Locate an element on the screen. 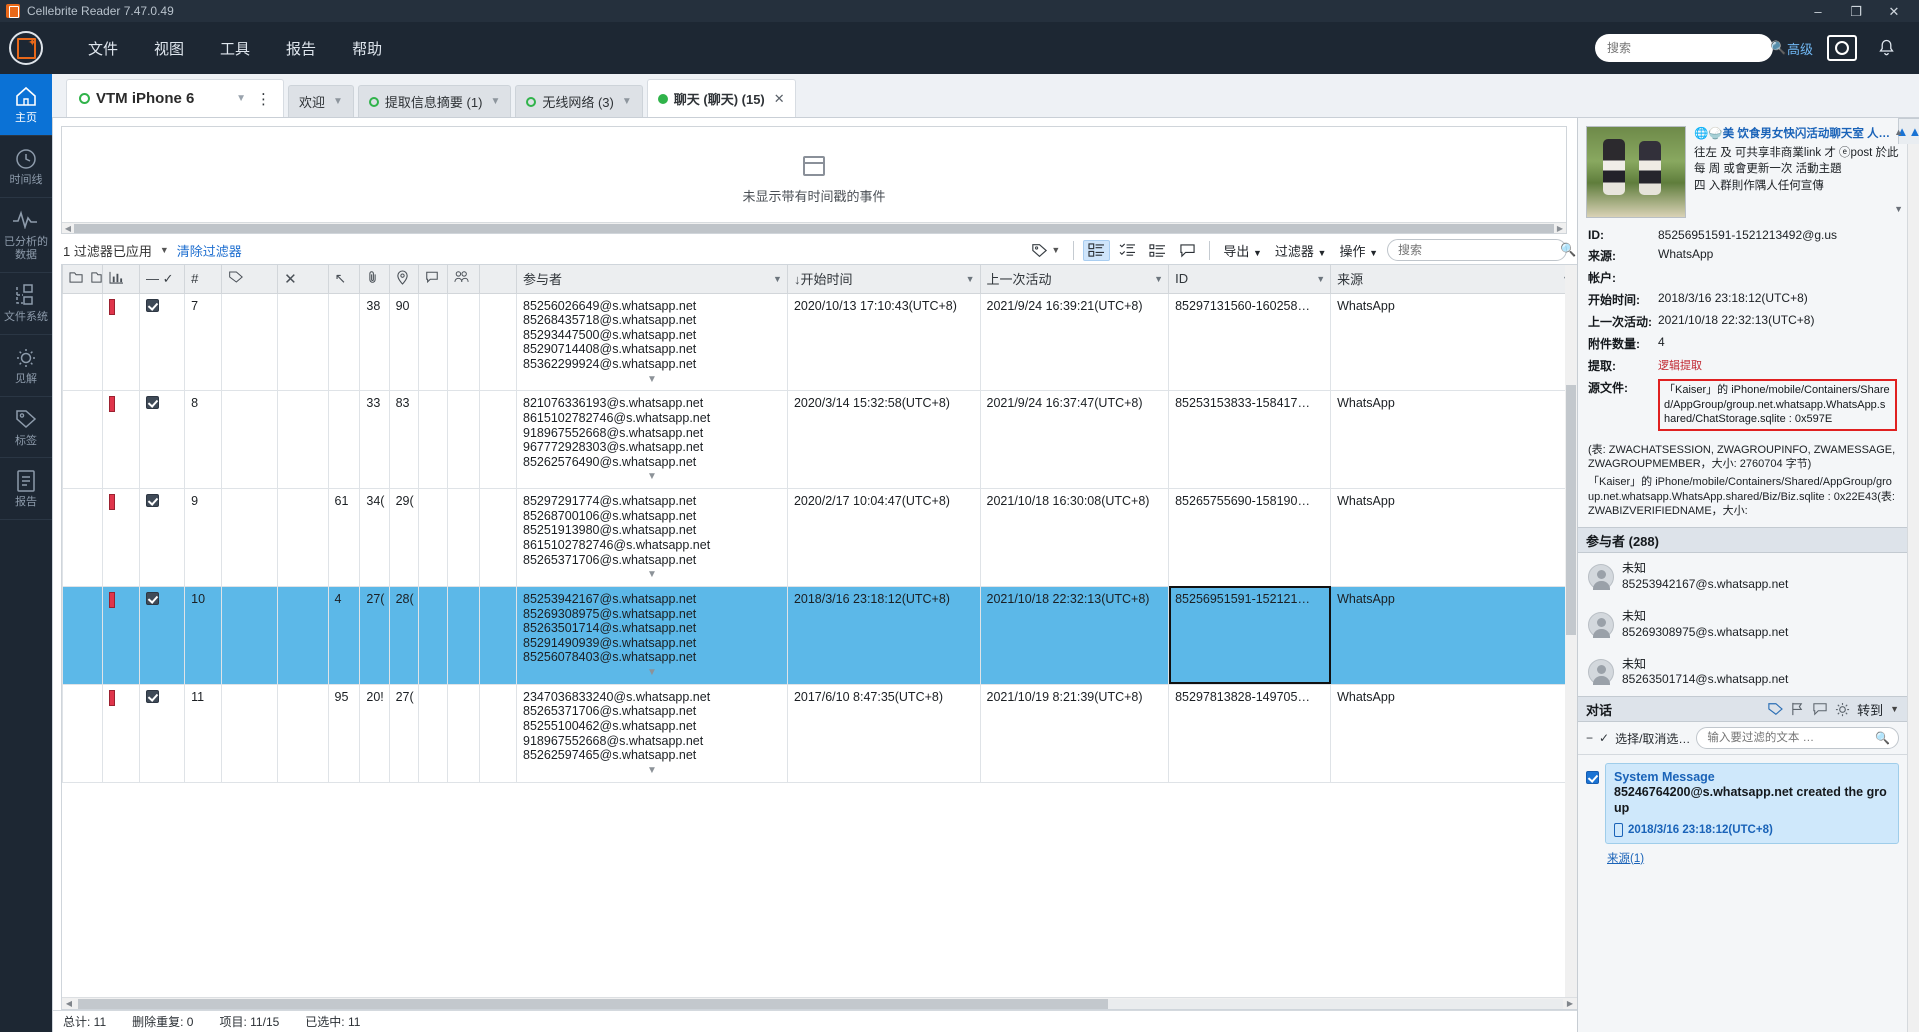  advanced-search-link: 高级 is located at coordinates (1800, 48).